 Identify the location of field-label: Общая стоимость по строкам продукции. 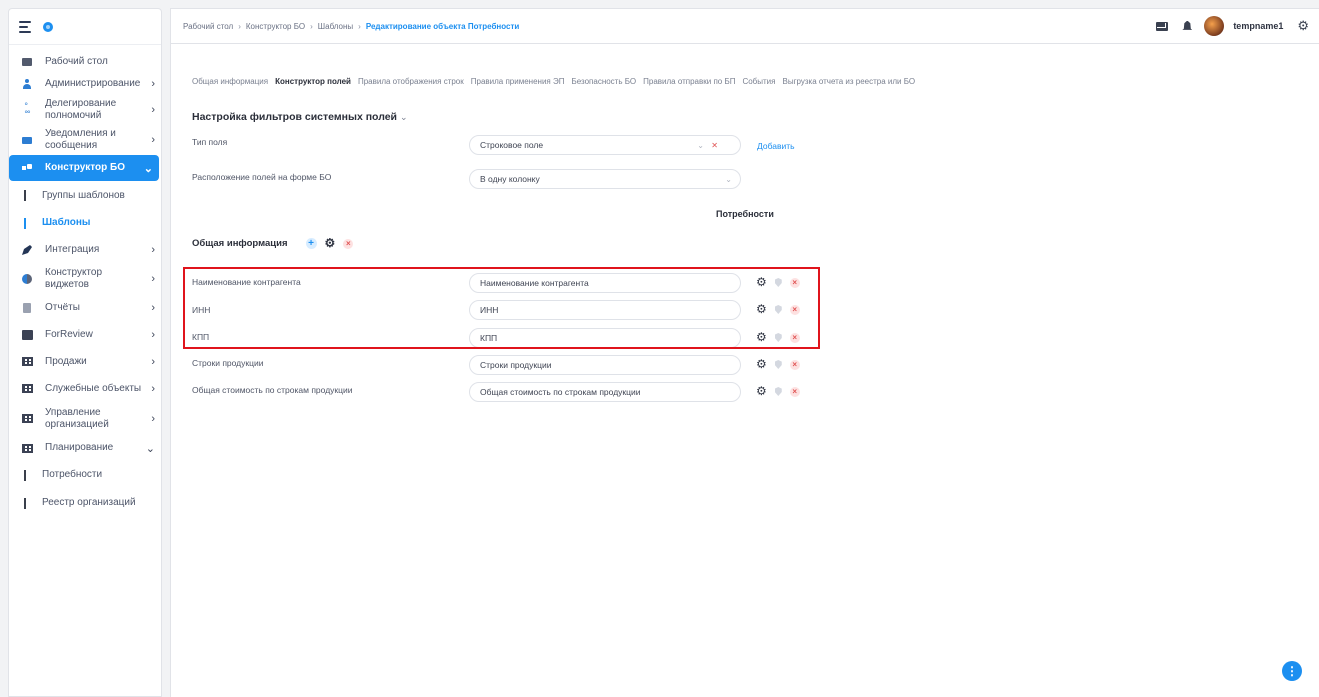
(272, 390).